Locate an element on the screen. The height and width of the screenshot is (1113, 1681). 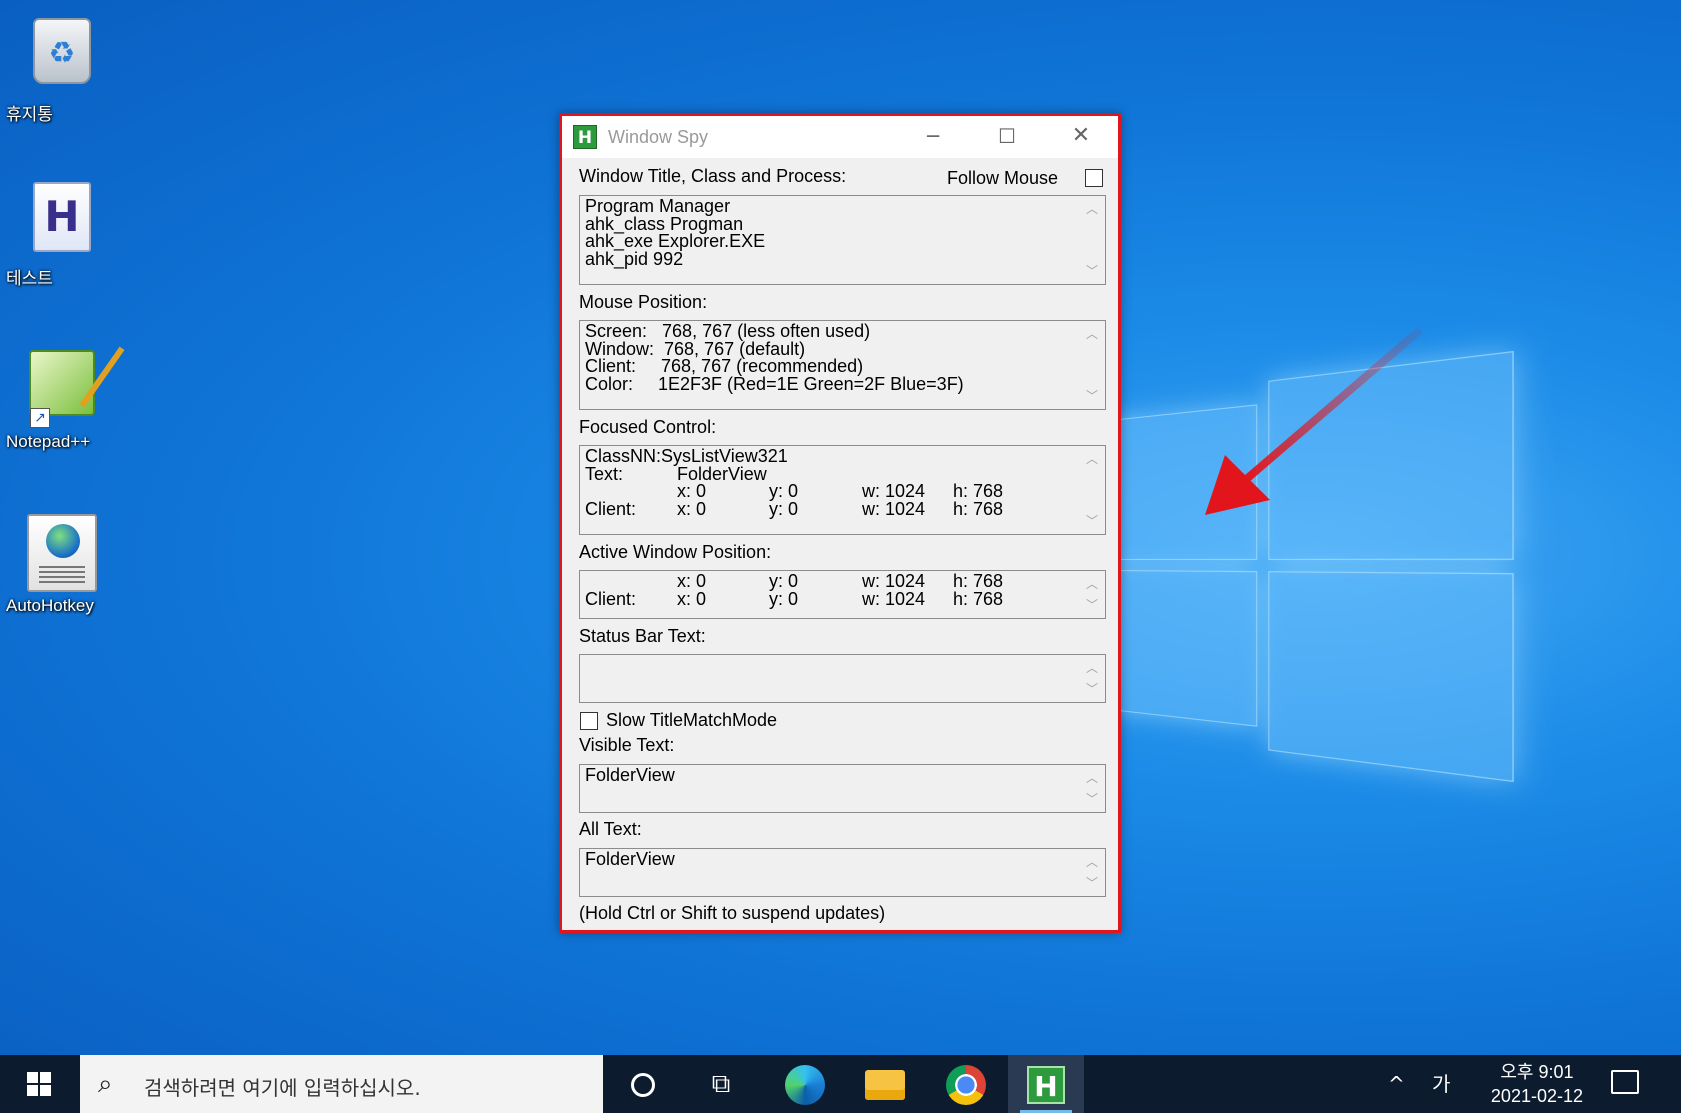
task-view-button: ⧉ is located at coordinates (721, 1084).